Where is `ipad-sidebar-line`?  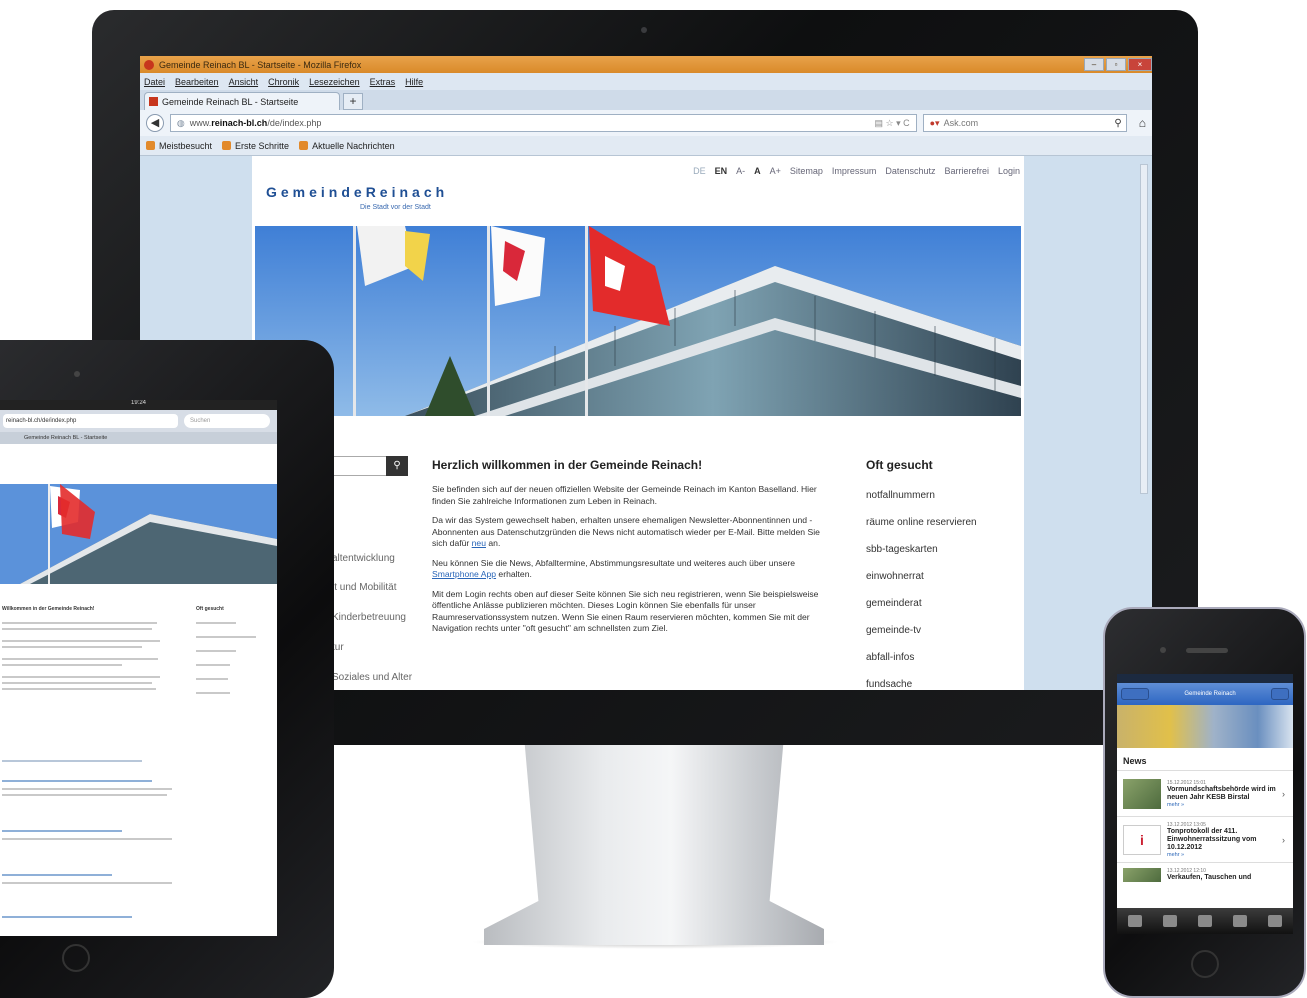 ipad-sidebar-line is located at coordinates (213, 665).